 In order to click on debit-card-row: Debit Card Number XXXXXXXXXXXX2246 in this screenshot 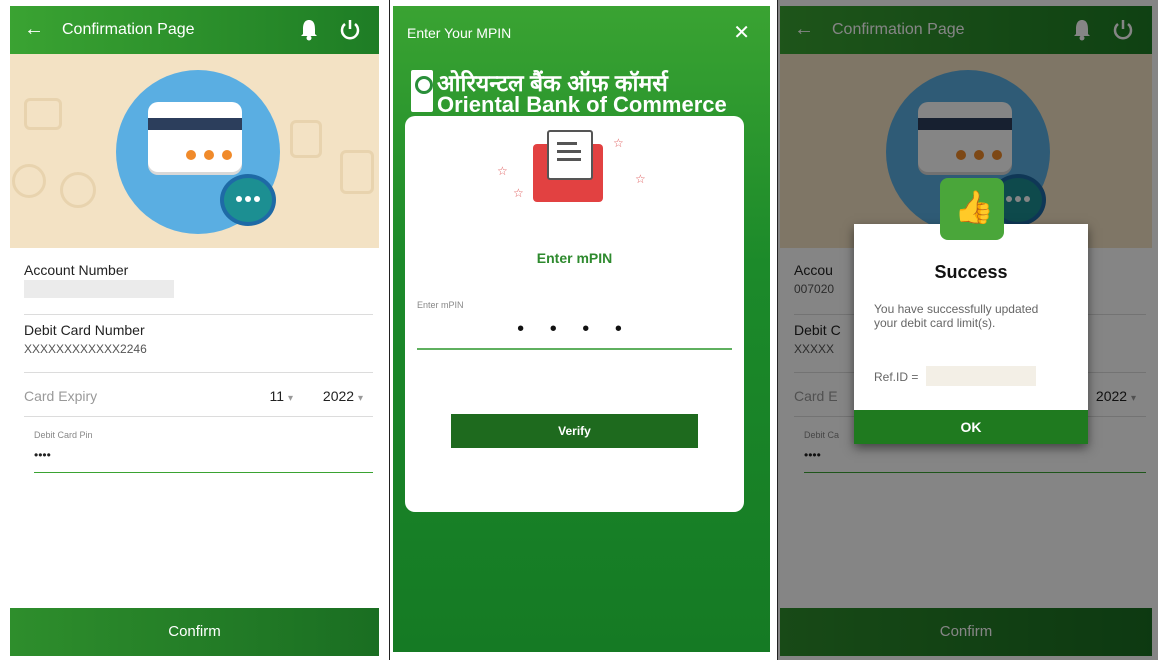, I will do `click(198, 347)`.